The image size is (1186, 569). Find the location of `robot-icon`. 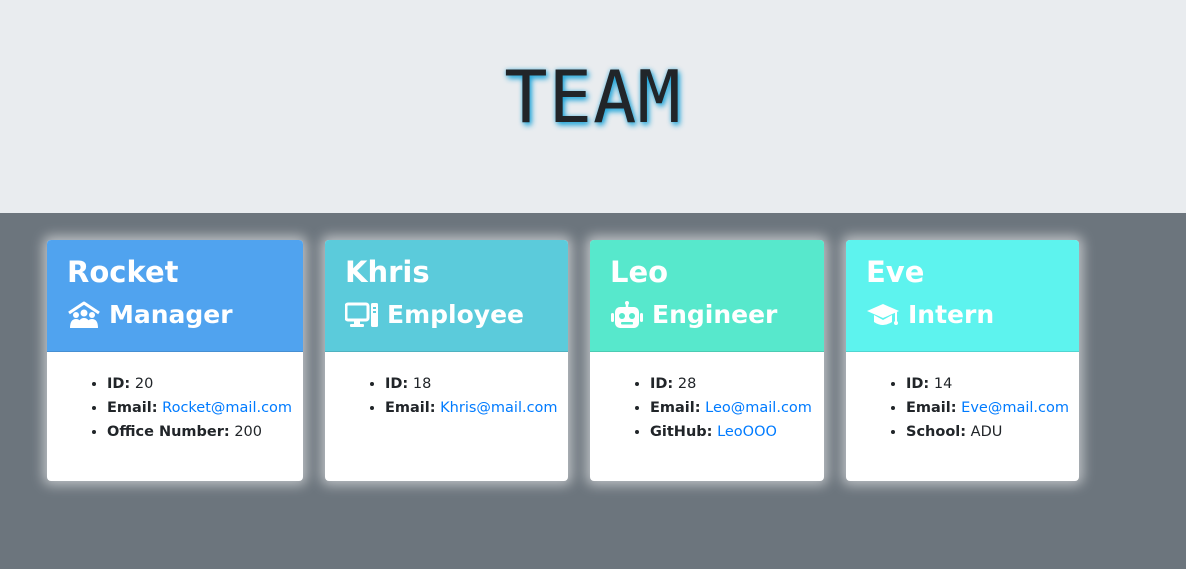

robot-icon is located at coordinates (627, 315).